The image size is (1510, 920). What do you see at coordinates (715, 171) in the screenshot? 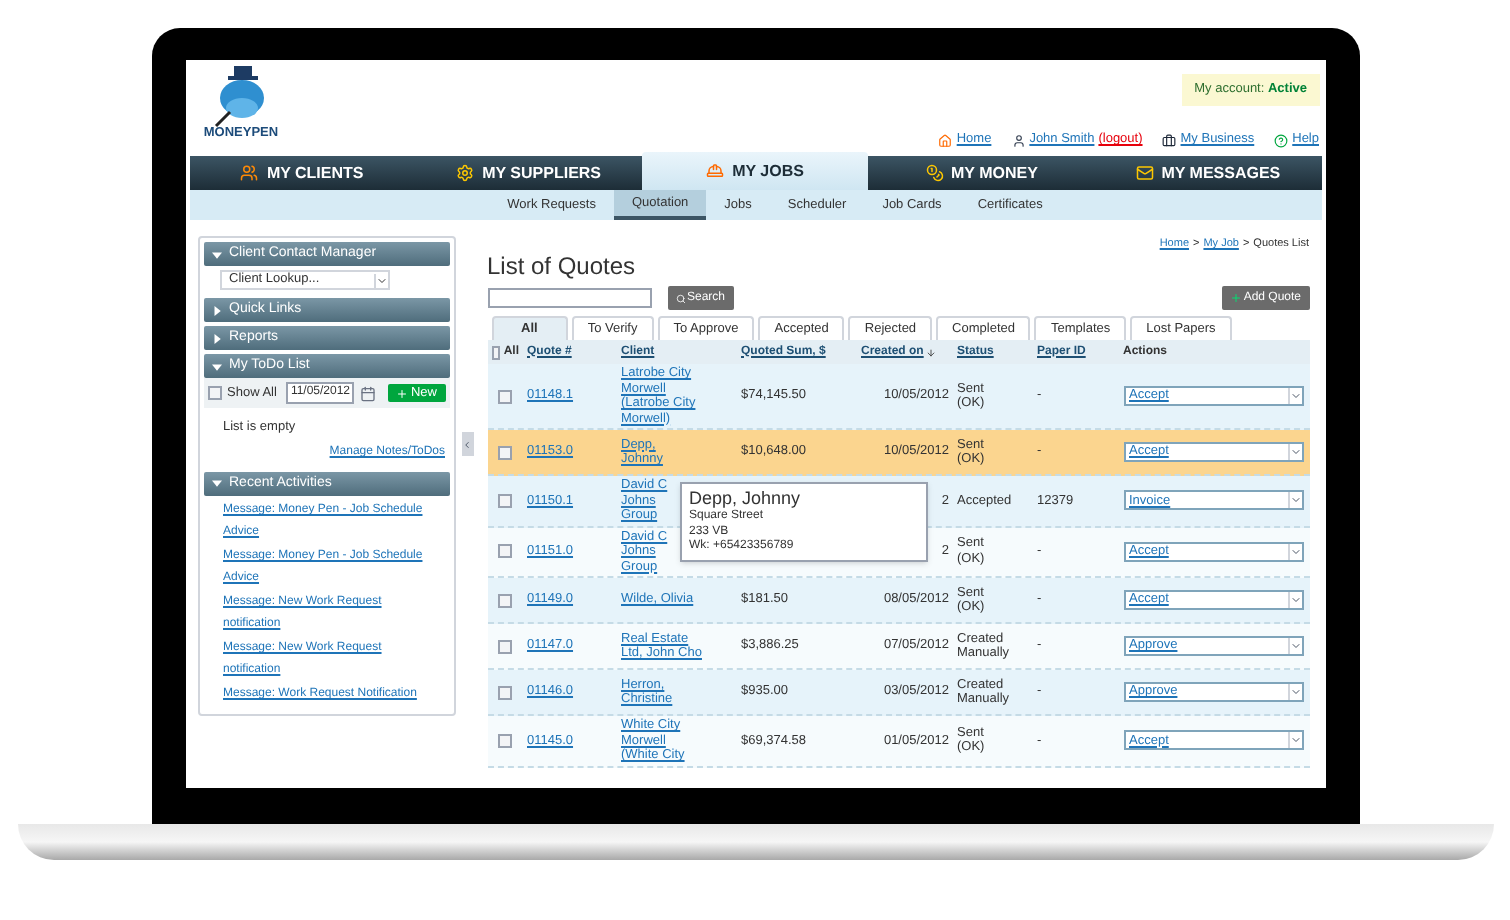
I see `hard-hat-icon` at bounding box center [715, 171].